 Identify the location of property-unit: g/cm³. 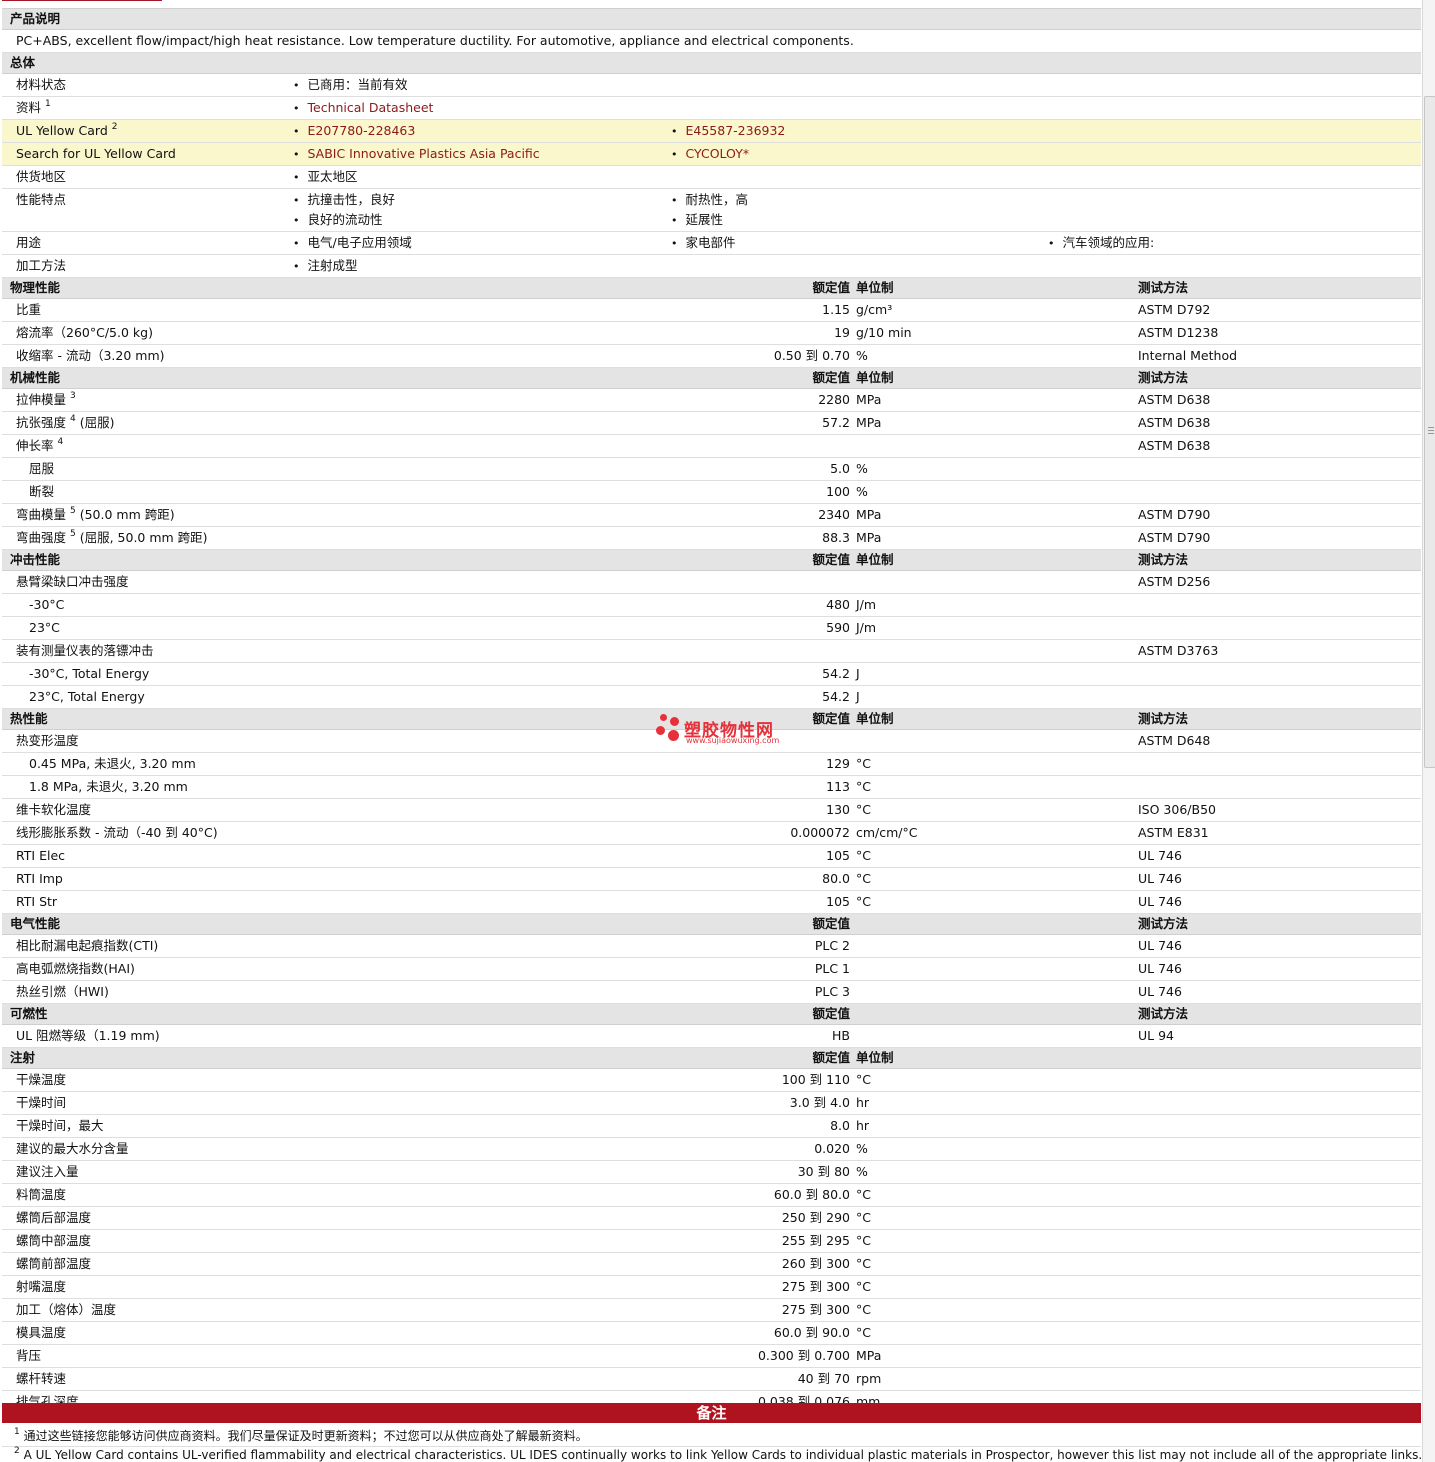
(874, 309).